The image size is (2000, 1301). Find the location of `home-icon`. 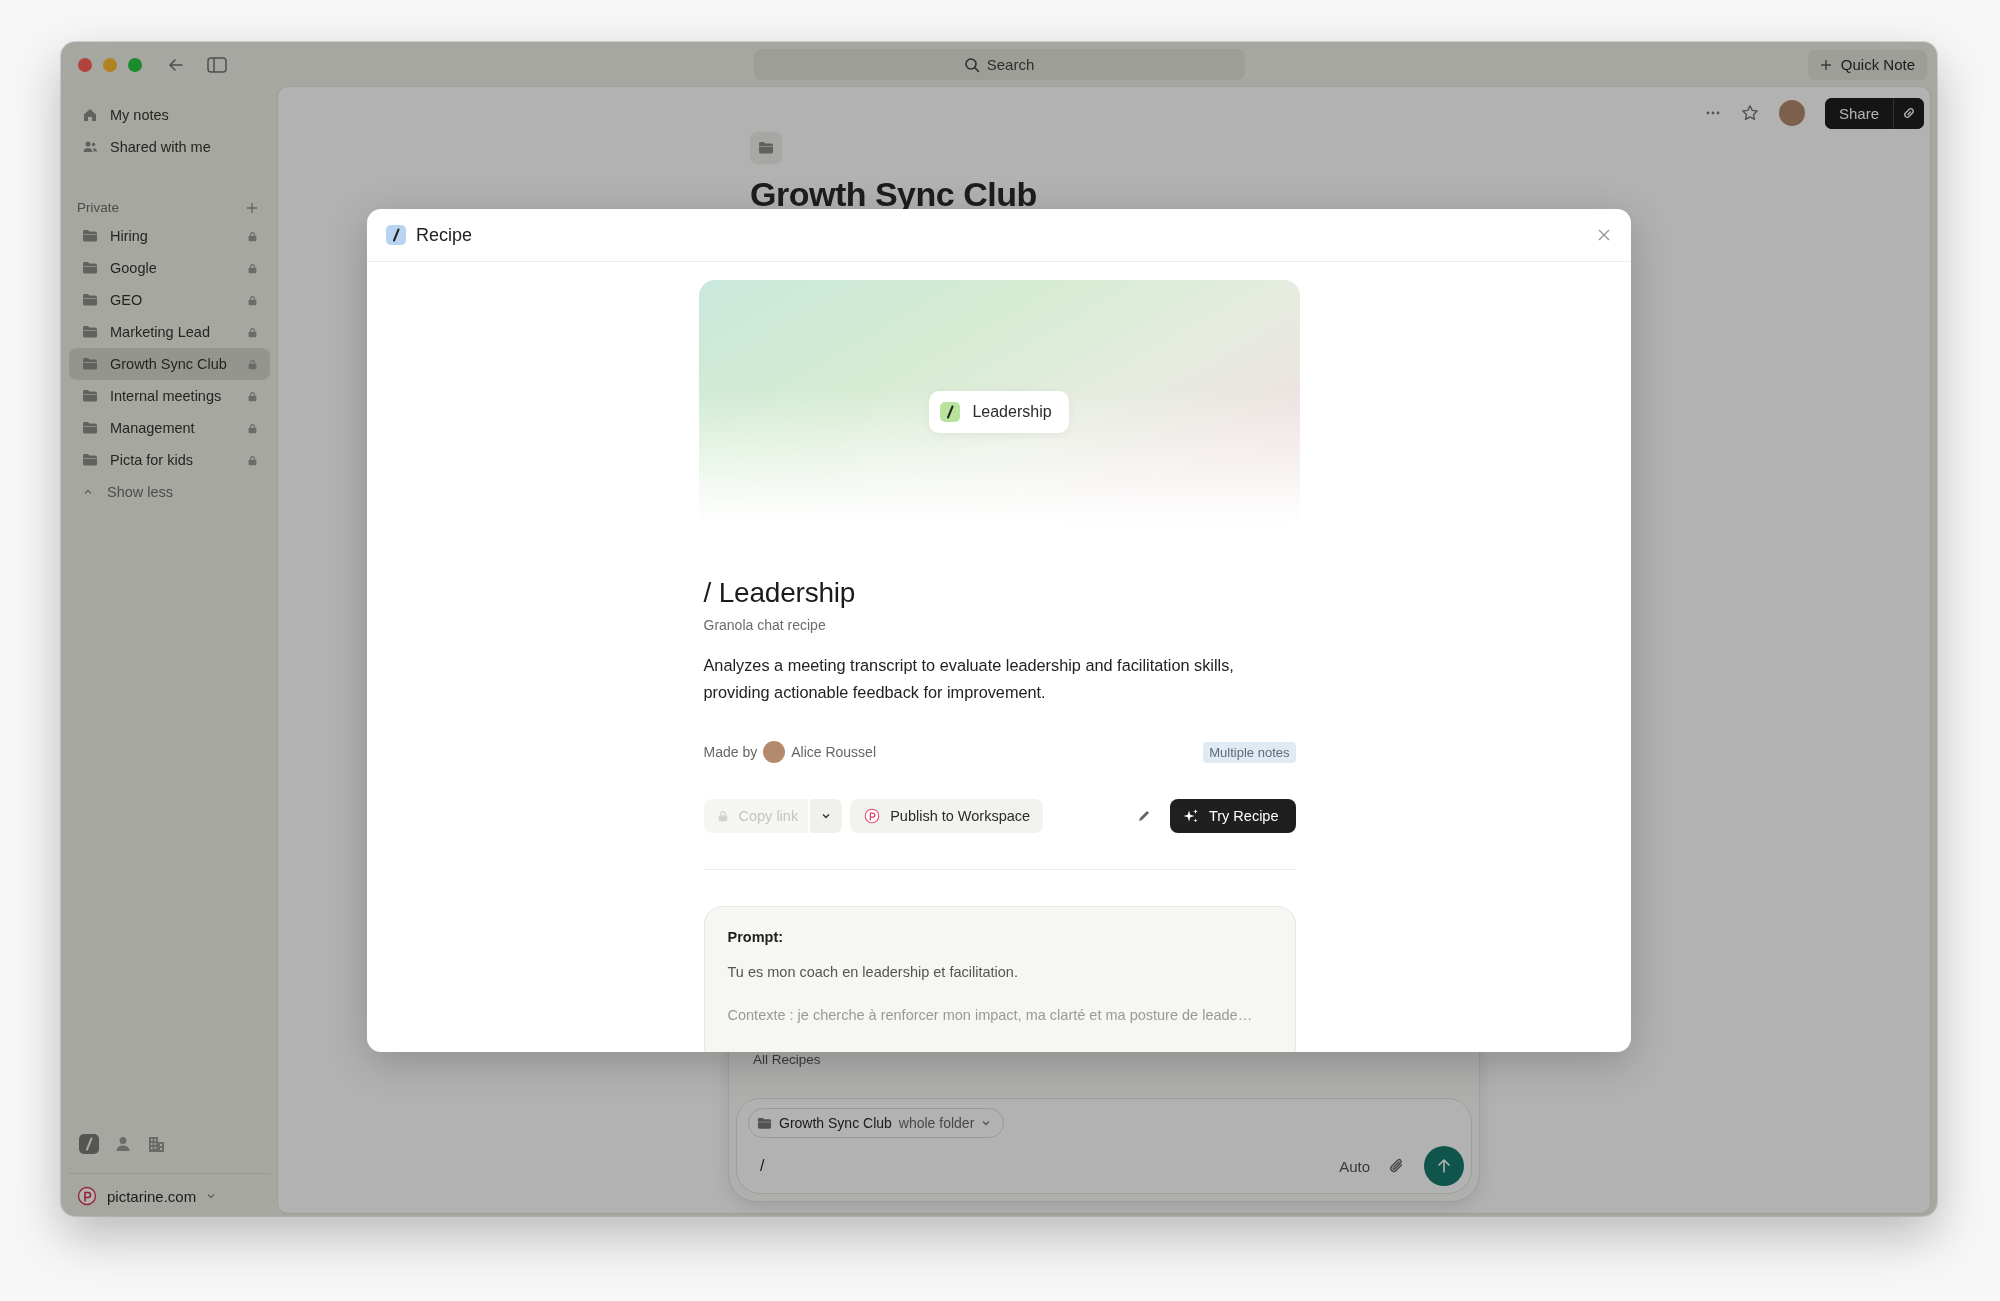

home-icon is located at coordinates (90, 115).